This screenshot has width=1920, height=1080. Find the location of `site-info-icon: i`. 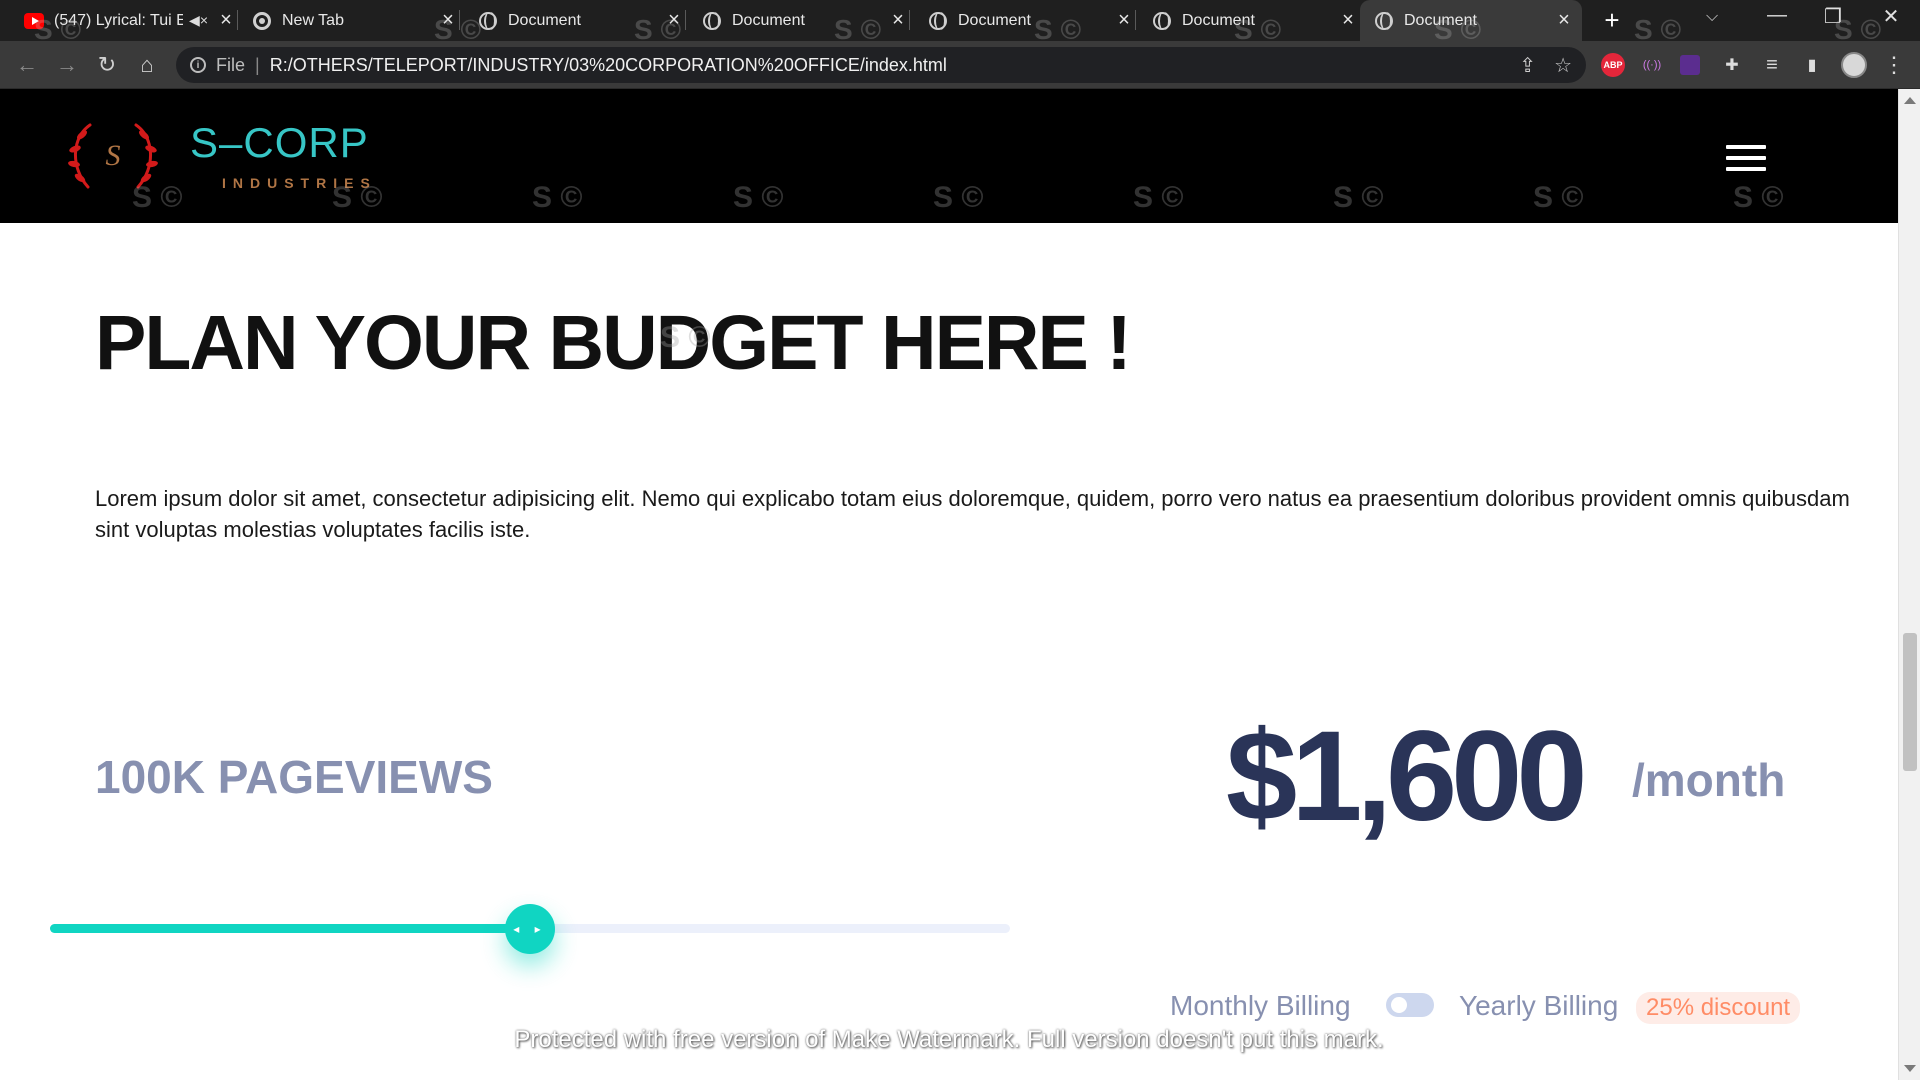

site-info-icon: i is located at coordinates (198, 65).